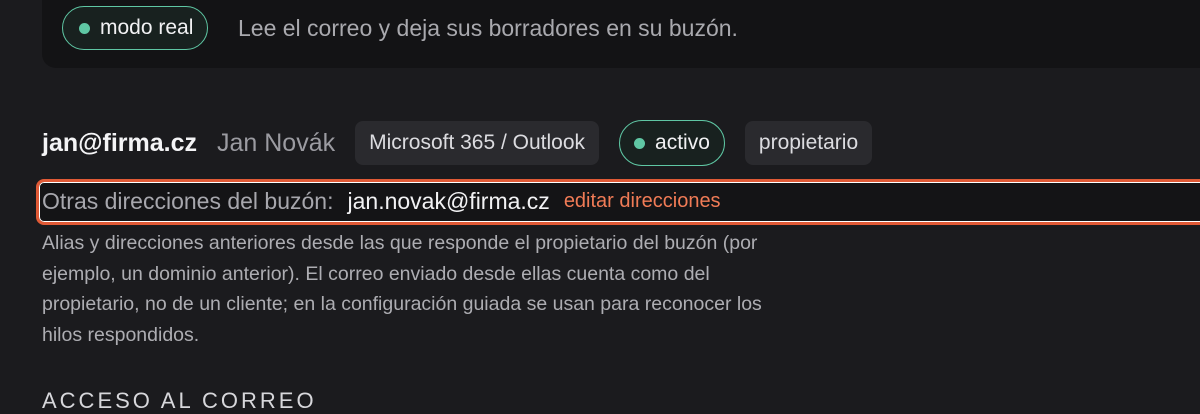 This screenshot has height=414, width=1200. I want to click on mode-label: modo real, so click(147, 27).